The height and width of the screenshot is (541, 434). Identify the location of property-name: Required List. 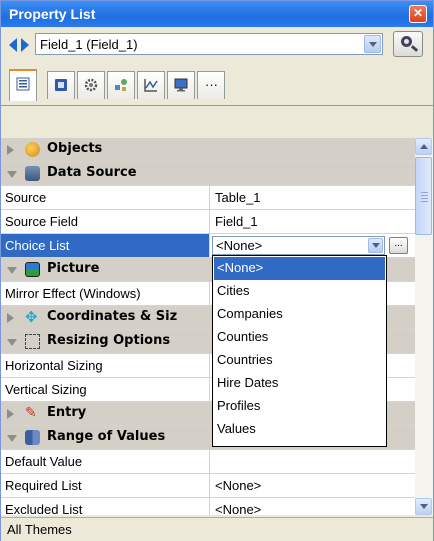
(43, 485).